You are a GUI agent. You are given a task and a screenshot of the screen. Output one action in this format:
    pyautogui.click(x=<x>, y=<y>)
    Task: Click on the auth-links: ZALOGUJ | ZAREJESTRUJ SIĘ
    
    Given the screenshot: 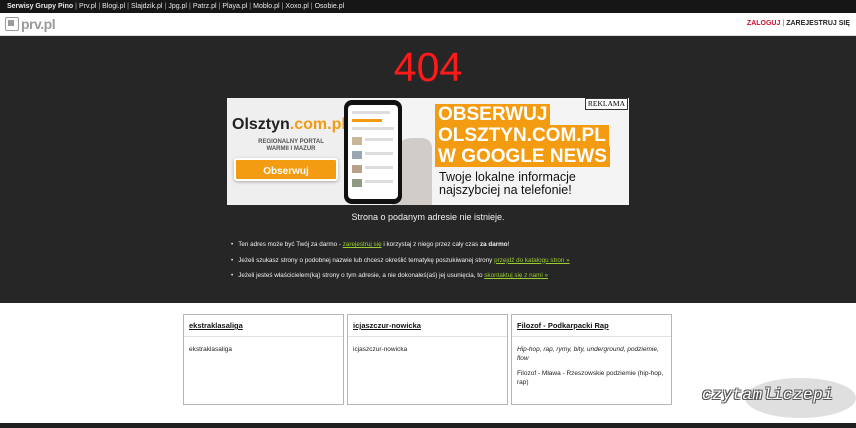 What is the action you would take?
    pyautogui.click(x=798, y=23)
    